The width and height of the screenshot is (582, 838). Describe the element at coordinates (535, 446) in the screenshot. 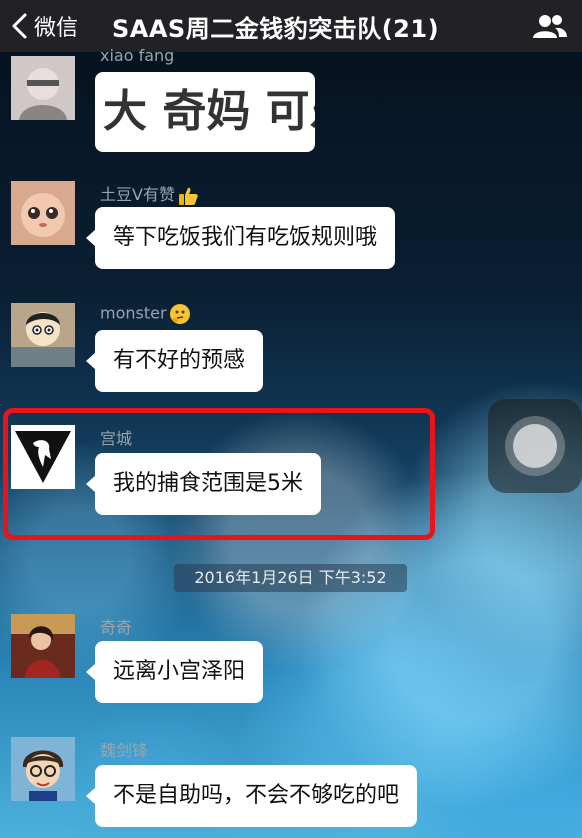

I see `assistive-touch-button` at that location.